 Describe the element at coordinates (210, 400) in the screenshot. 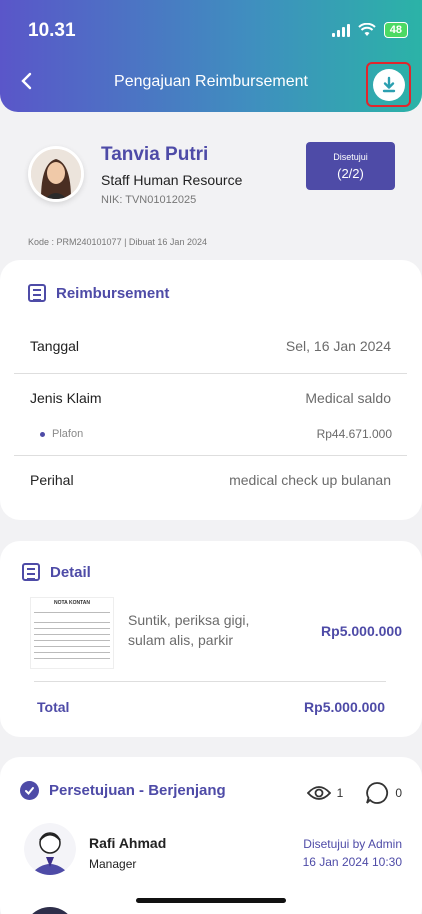

I see `jenis-klaim-row: Jenis Klaim Medical saldo` at that location.